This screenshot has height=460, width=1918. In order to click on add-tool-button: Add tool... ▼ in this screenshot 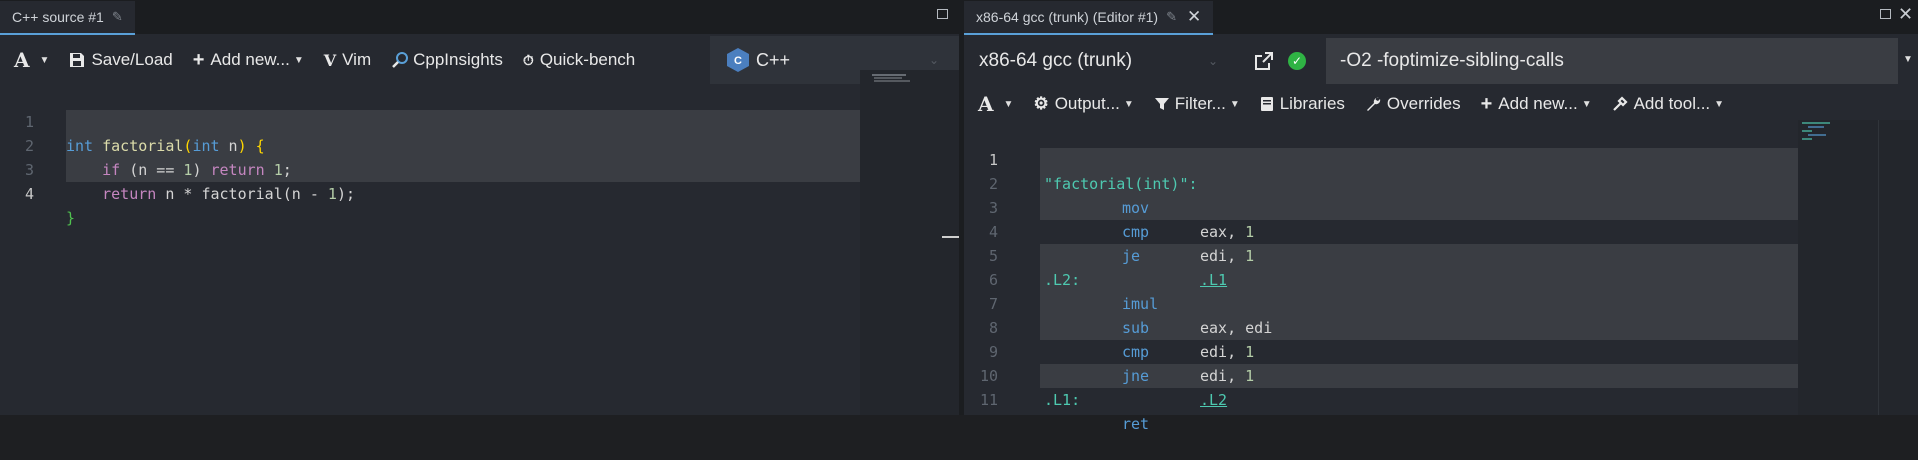, I will do `click(1668, 104)`.